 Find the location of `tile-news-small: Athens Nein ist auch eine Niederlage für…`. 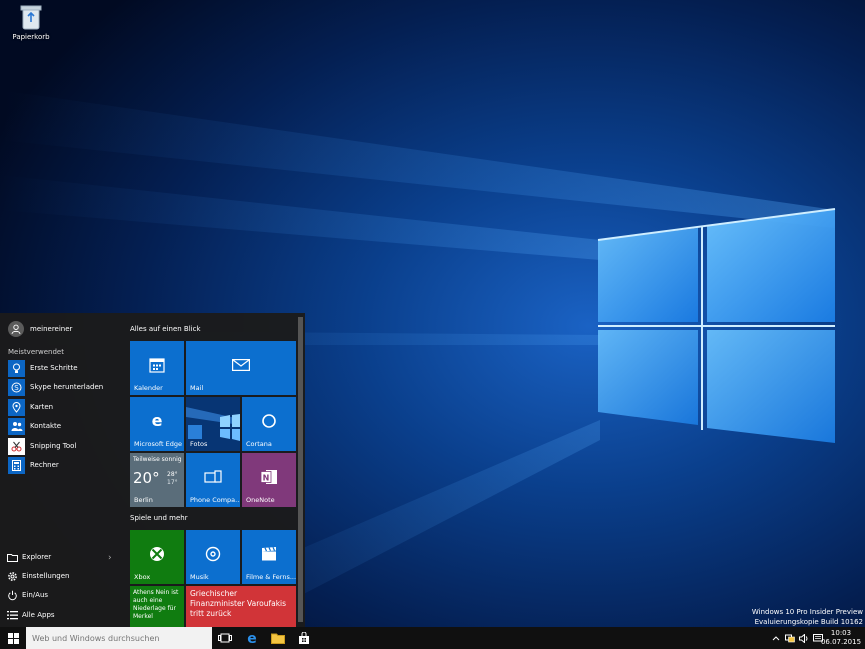

tile-news-small: Athens Nein ist auch eine Niederlage für… is located at coordinates (157, 606).